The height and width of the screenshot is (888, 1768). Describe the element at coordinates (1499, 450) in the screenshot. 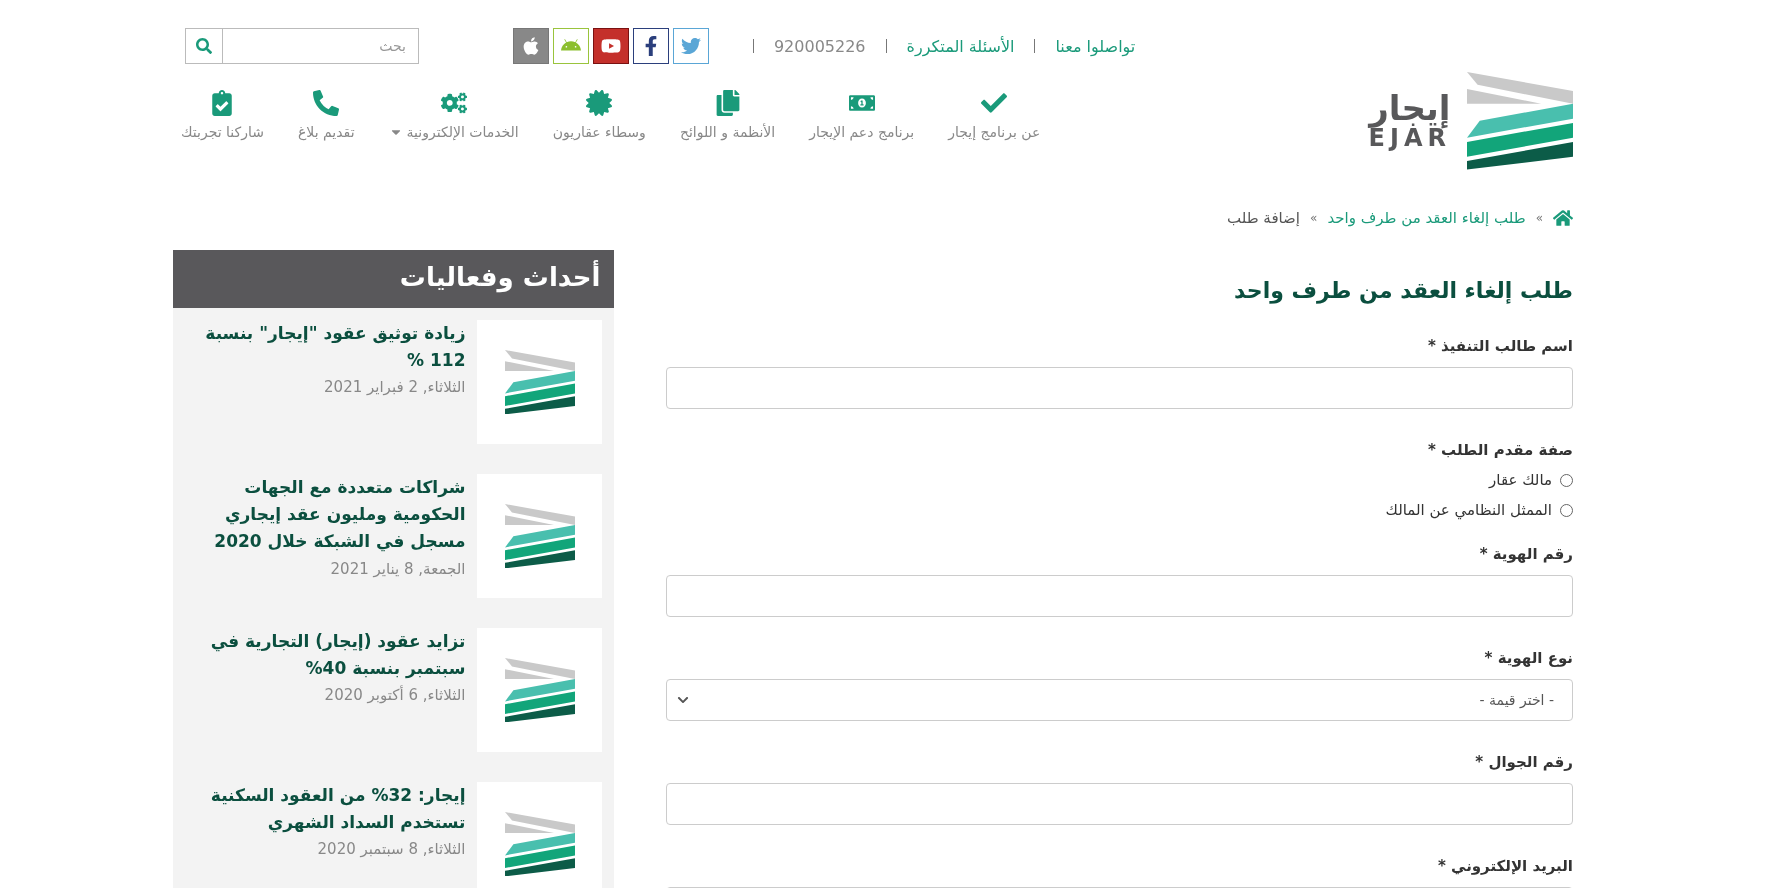

I see `field-label: صفة مقدم الطلب *` at that location.